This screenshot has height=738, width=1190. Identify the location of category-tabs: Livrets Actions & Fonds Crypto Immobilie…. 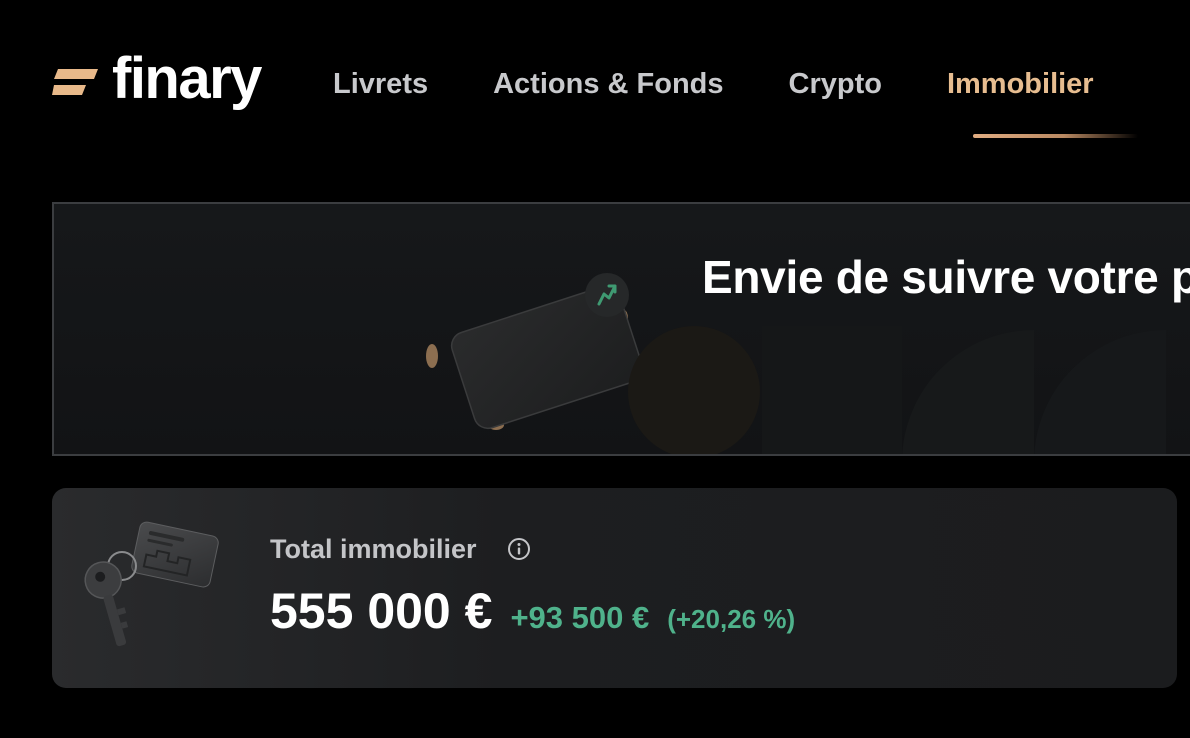
(713, 84).